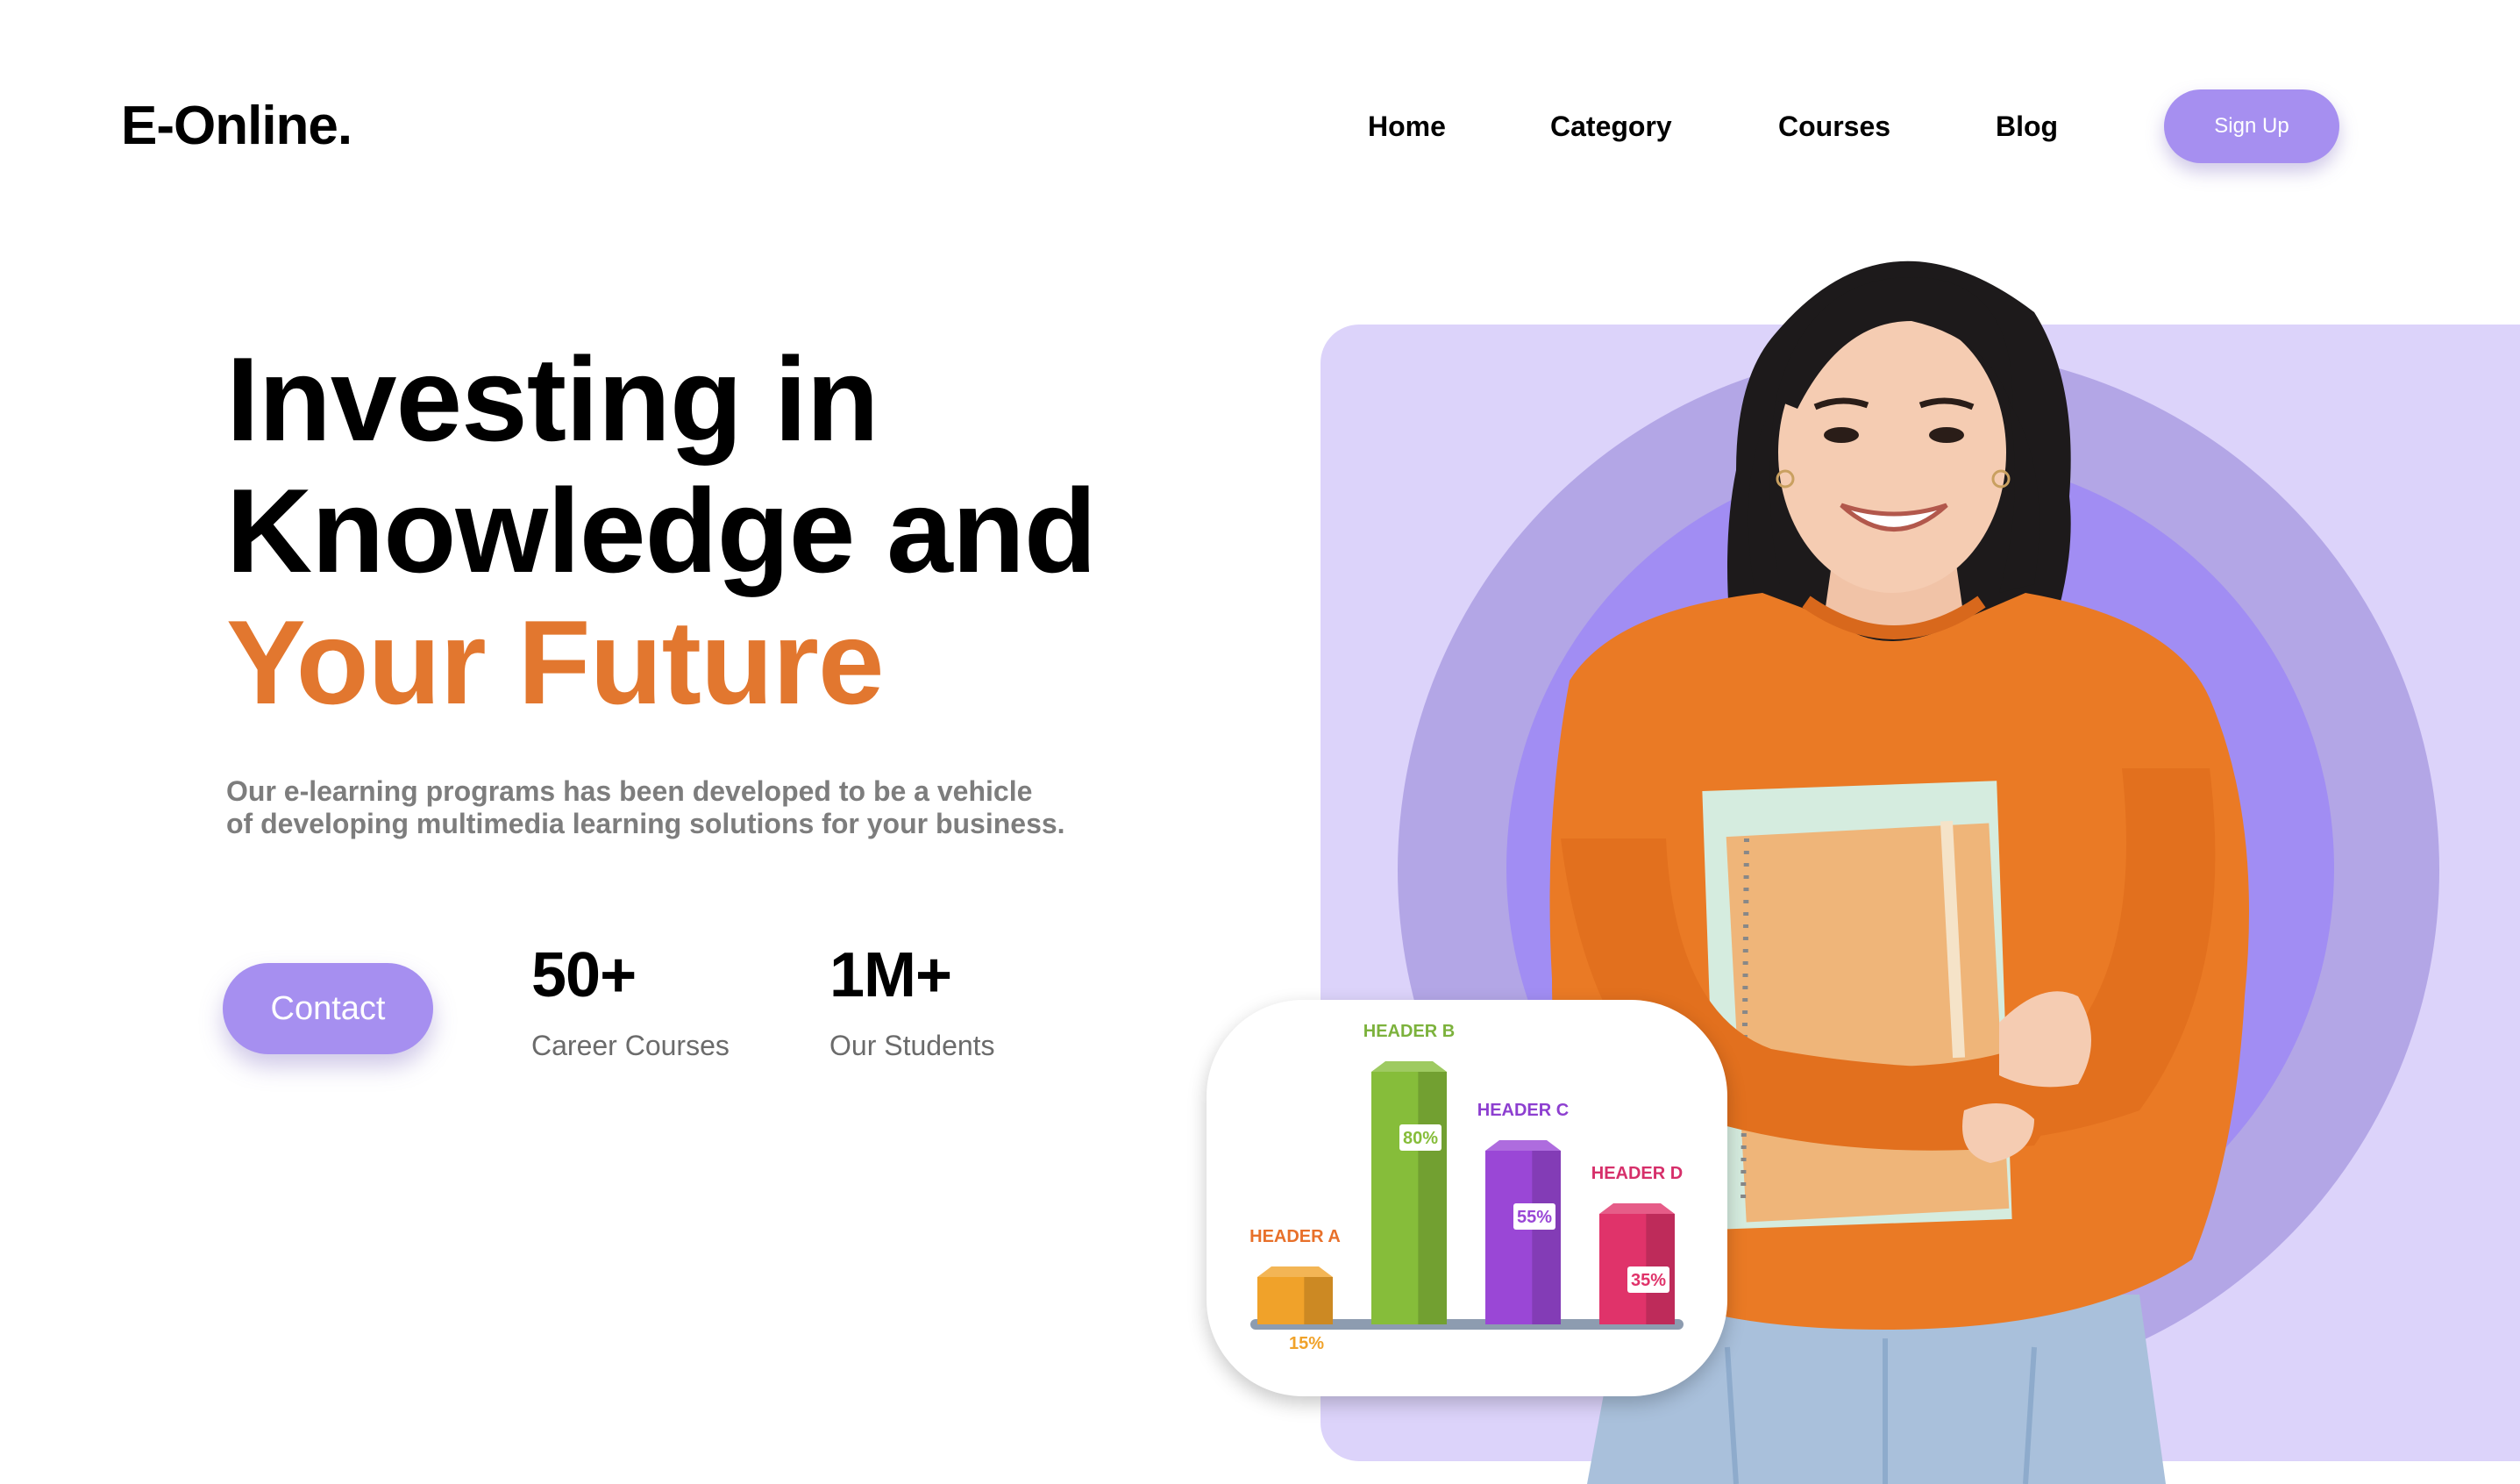 This screenshot has width=2520, height=1484. Describe the element at coordinates (1420, 1138) in the screenshot. I see `chart-data-label: 80%` at that location.